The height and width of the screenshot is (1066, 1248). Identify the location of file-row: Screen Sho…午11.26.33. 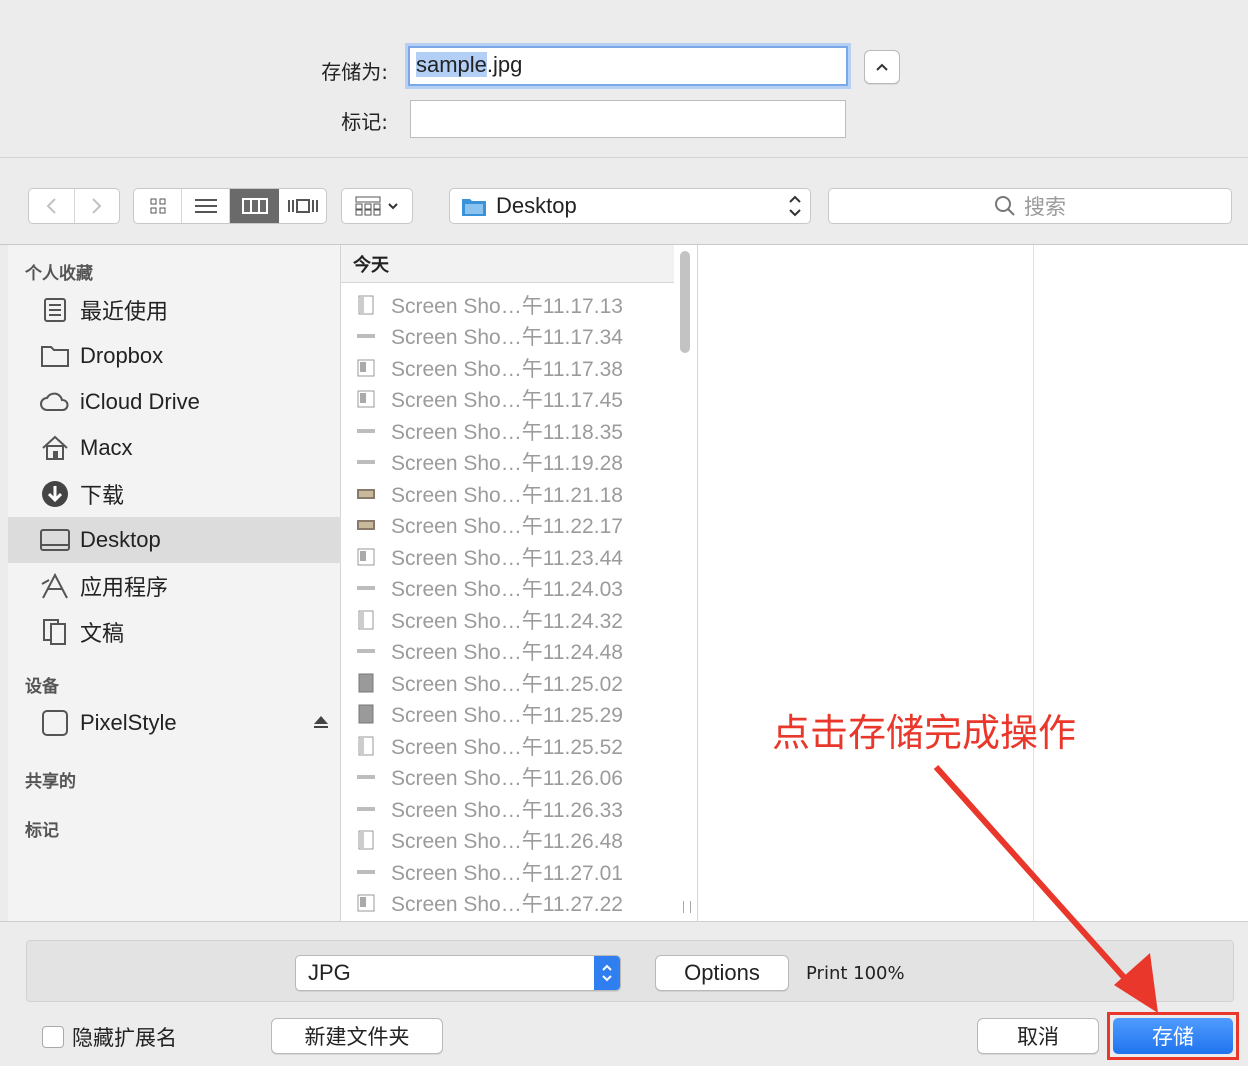
(507, 809).